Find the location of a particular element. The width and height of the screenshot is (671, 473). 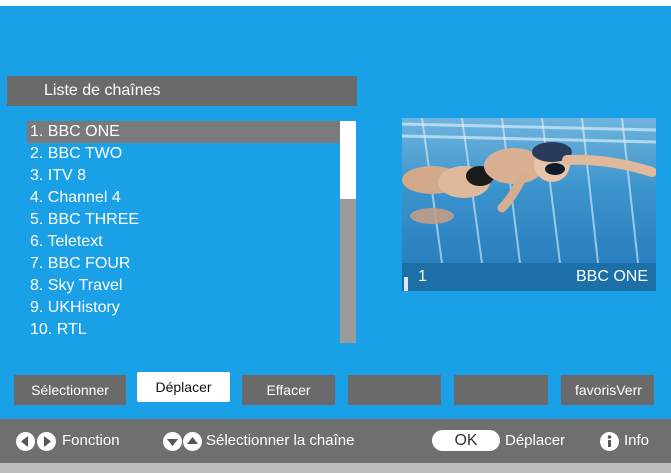

channel-item-3: 3. ITV 8 is located at coordinates (184, 176).